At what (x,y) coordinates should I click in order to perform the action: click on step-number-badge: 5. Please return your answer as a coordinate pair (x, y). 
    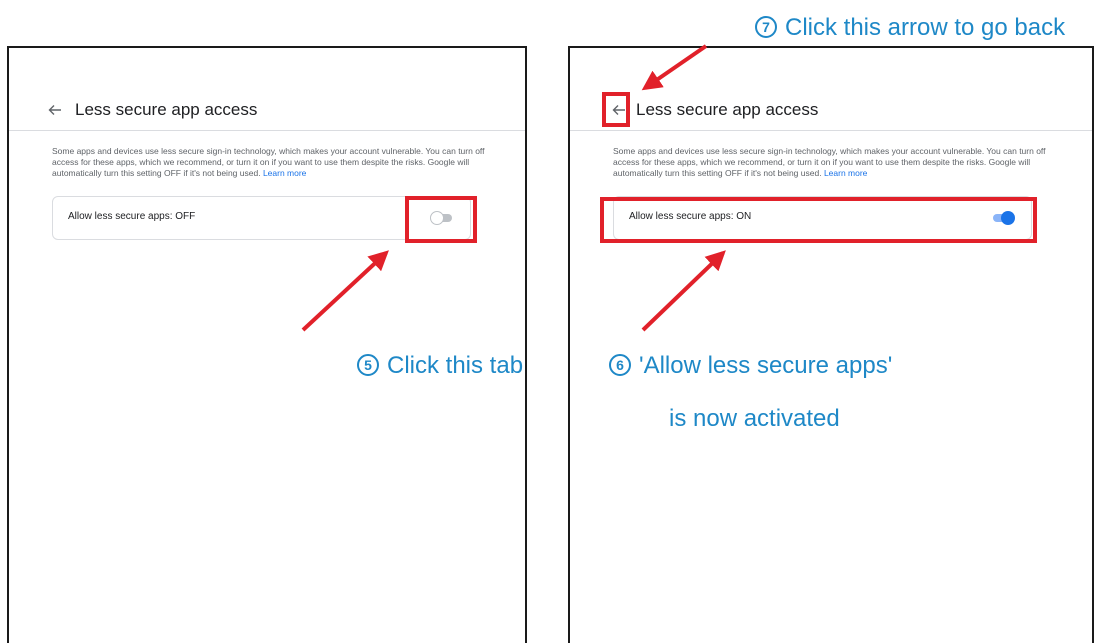
    Looking at the image, I should click on (368, 365).